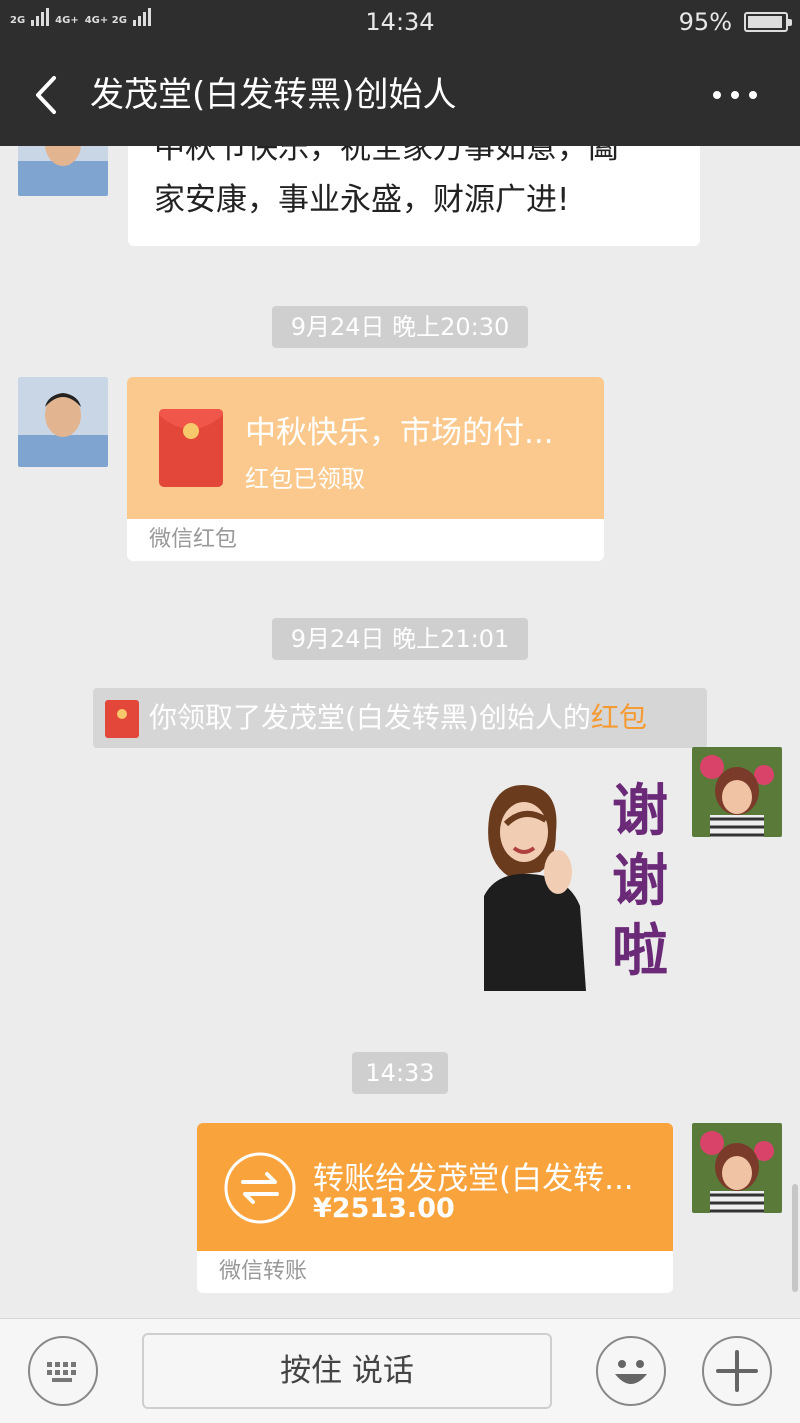 This screenshot has height=1423, width=800. Describe the element at coordinates (347, 1371) in the screenshot. I see `hold-to-talk-button: 按住 说话` at that location.